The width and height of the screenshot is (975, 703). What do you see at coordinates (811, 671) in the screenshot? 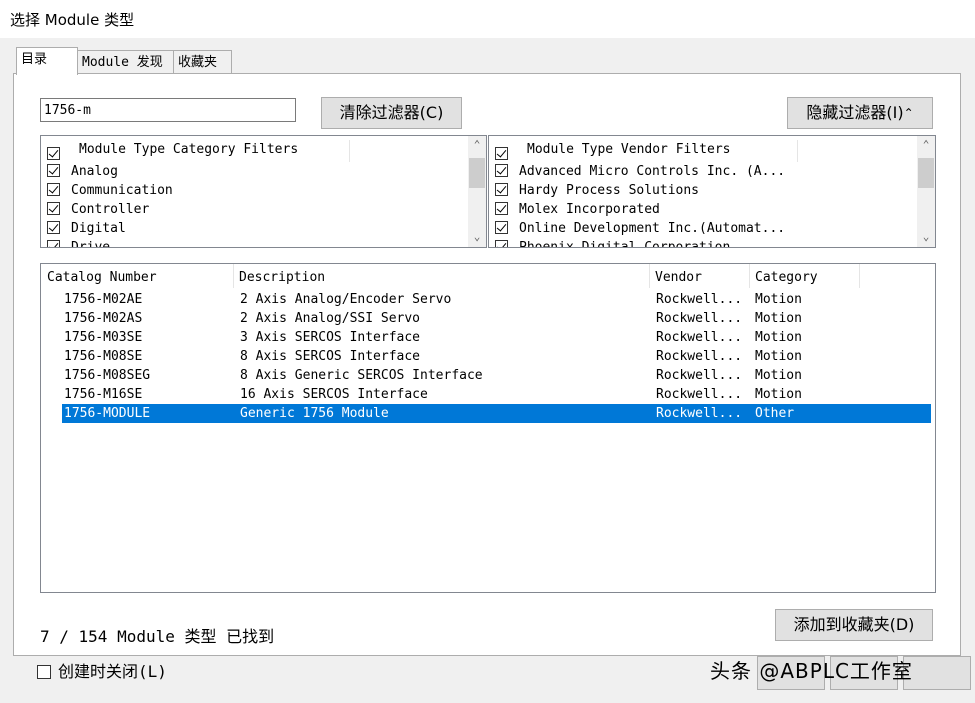
I see `watermark: 头条 @ABPLC工作室` at bounding box center [811, 671].